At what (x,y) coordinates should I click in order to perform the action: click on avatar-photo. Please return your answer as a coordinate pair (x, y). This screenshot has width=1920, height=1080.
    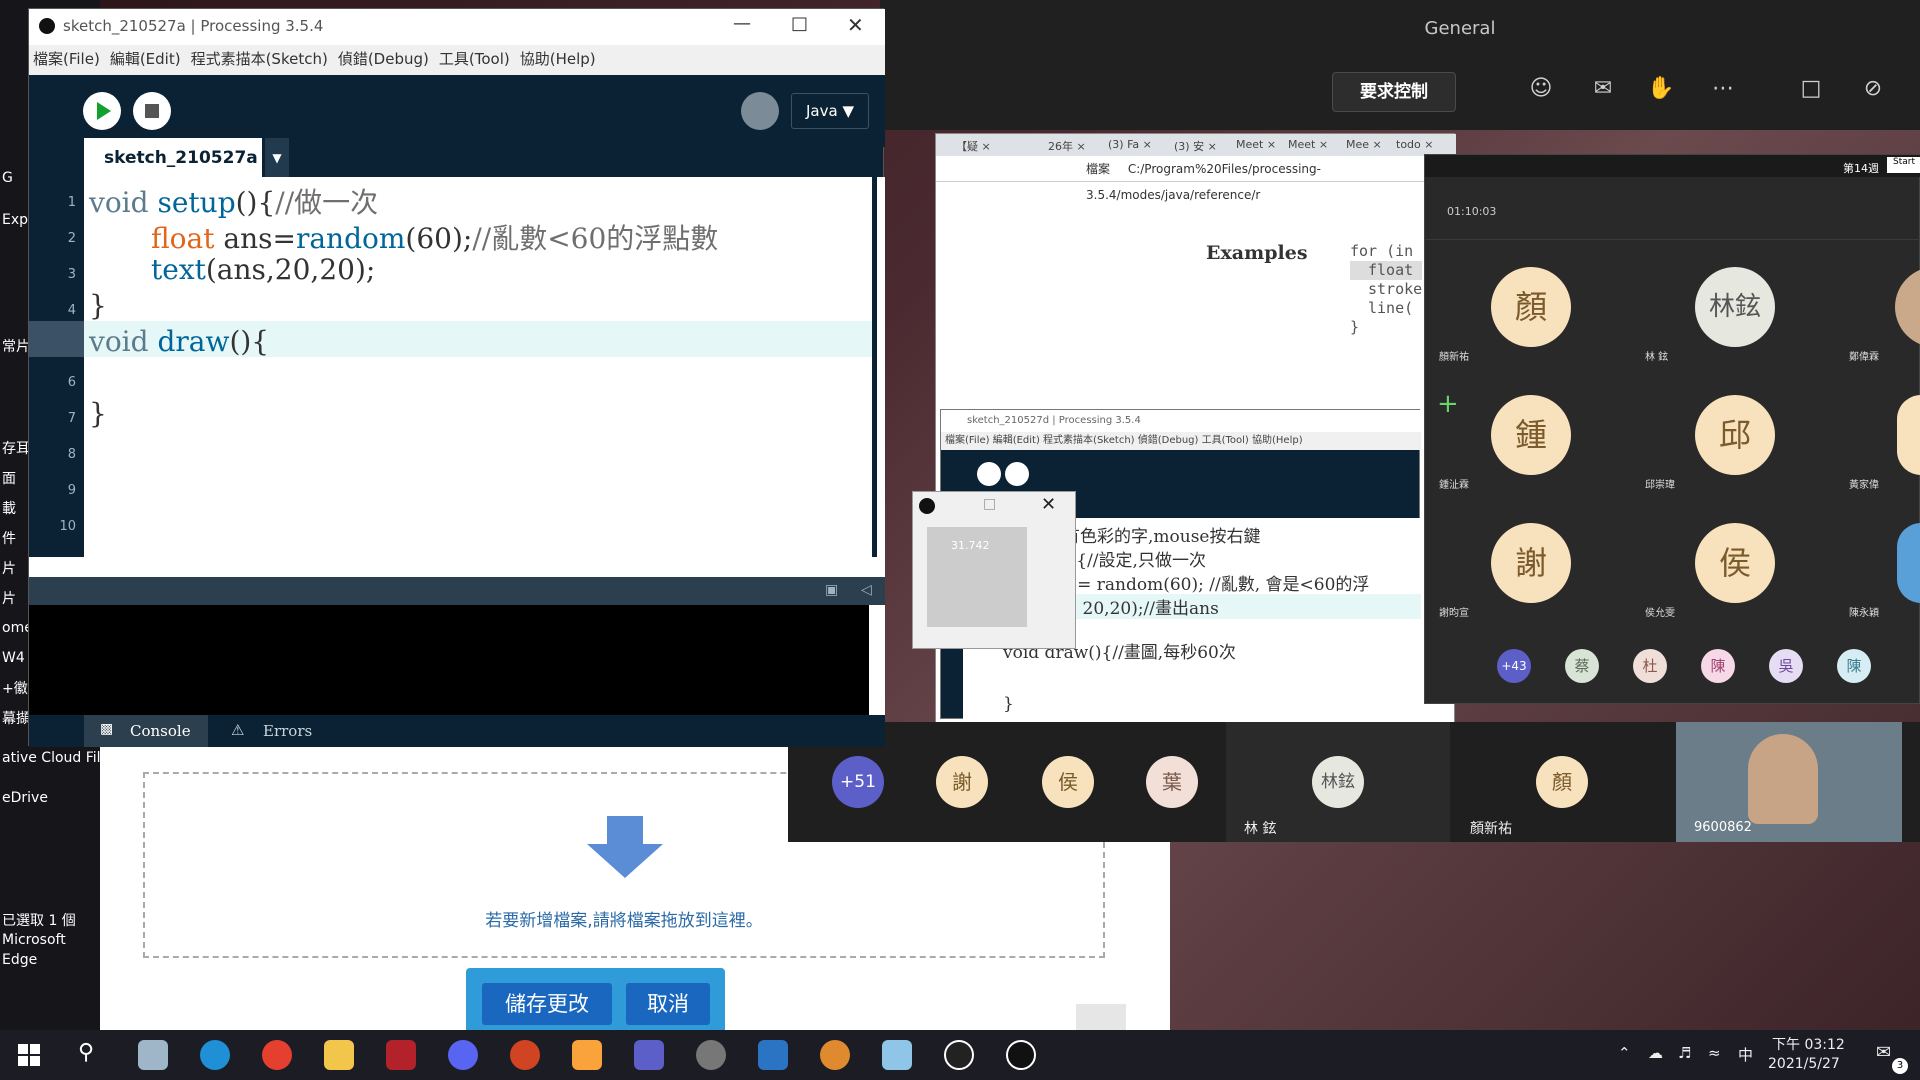
    Looking at the image, I should click on (1907, 307).